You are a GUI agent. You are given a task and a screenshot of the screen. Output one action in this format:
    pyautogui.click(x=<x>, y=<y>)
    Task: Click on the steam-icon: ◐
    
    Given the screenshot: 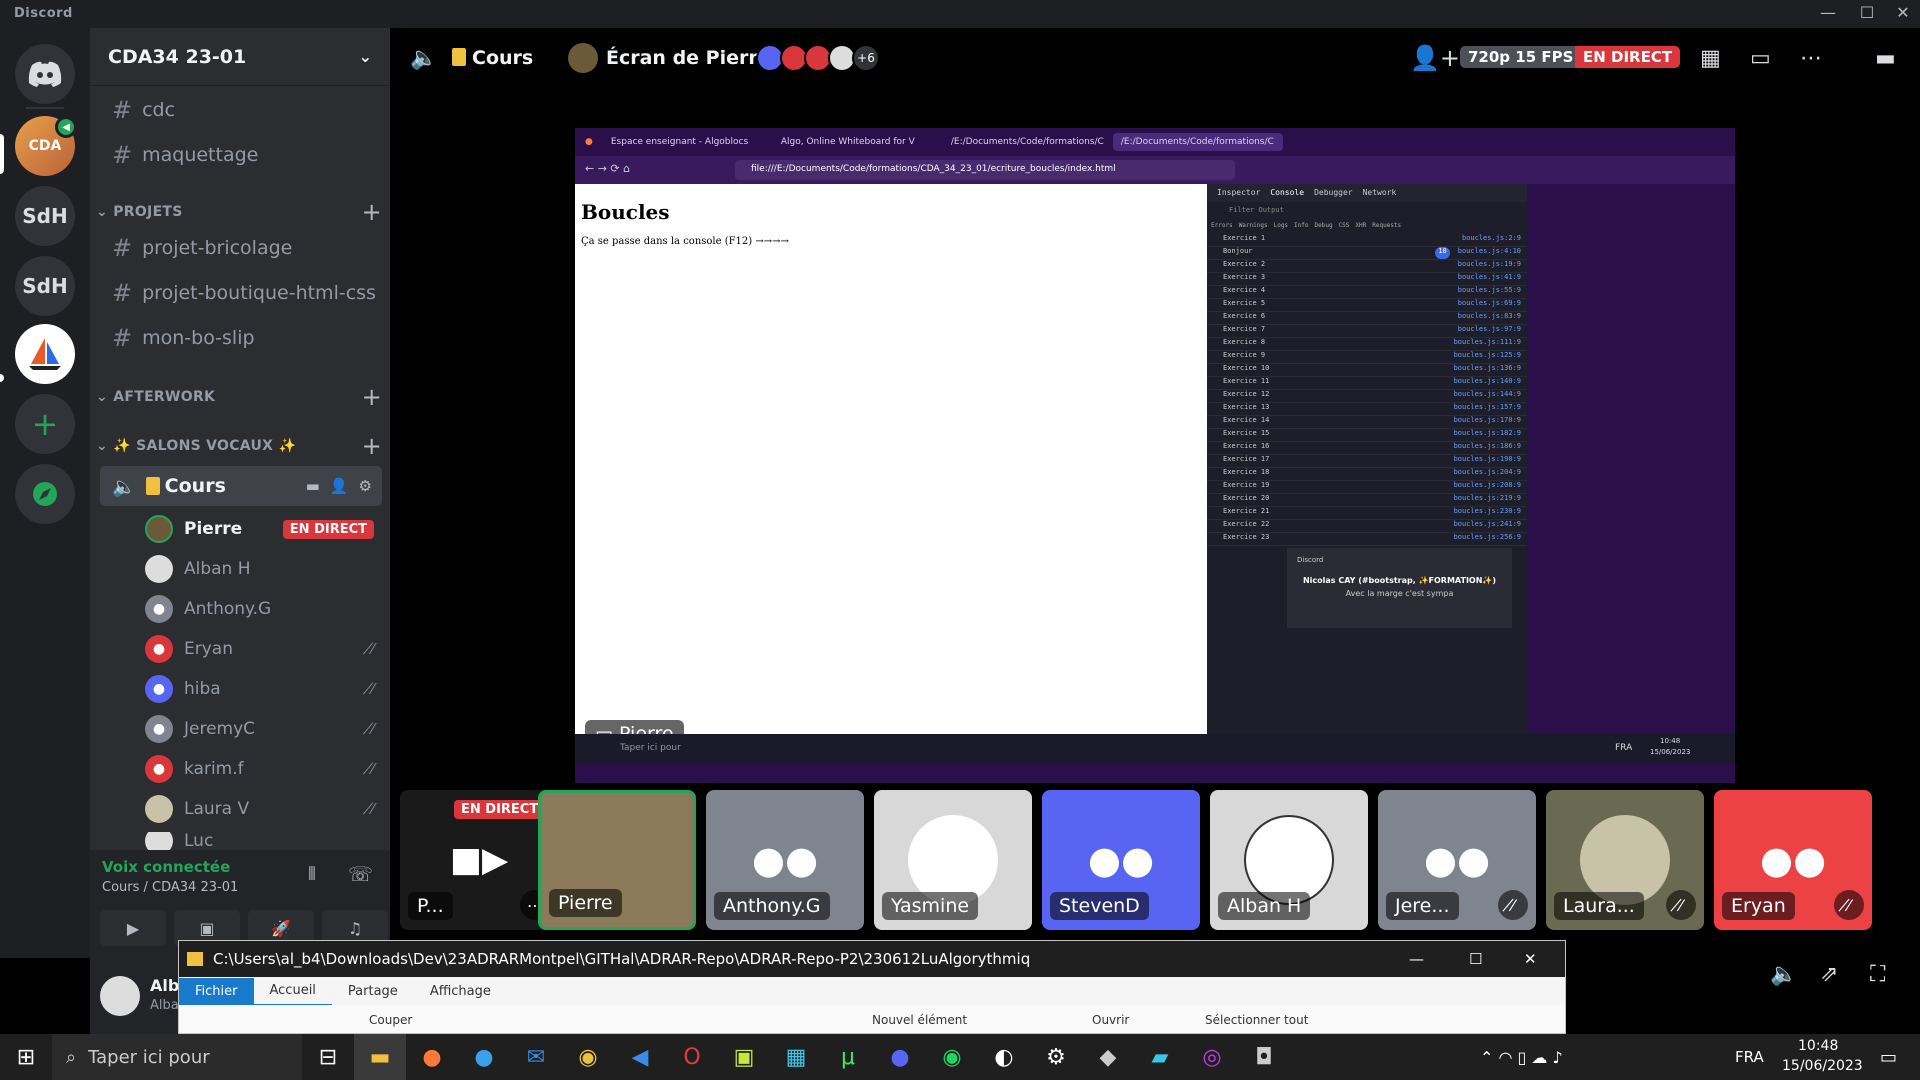 What is the action you would take?
    pyautogui.click(x=1004, y=1057)
    